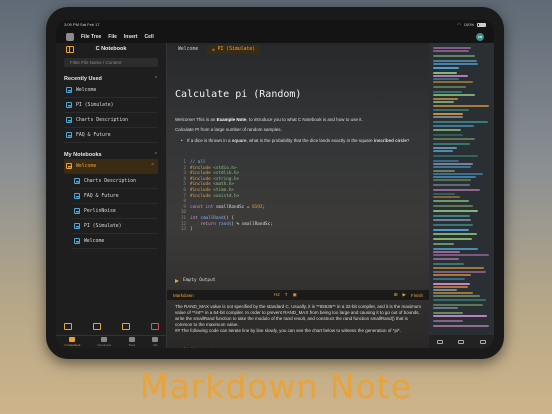 This screenshot has height=414, width=552. What do you see at coordinates (483, 341) in the screenshot?
I see `microphone-icon` at bounding box center [483, 341].